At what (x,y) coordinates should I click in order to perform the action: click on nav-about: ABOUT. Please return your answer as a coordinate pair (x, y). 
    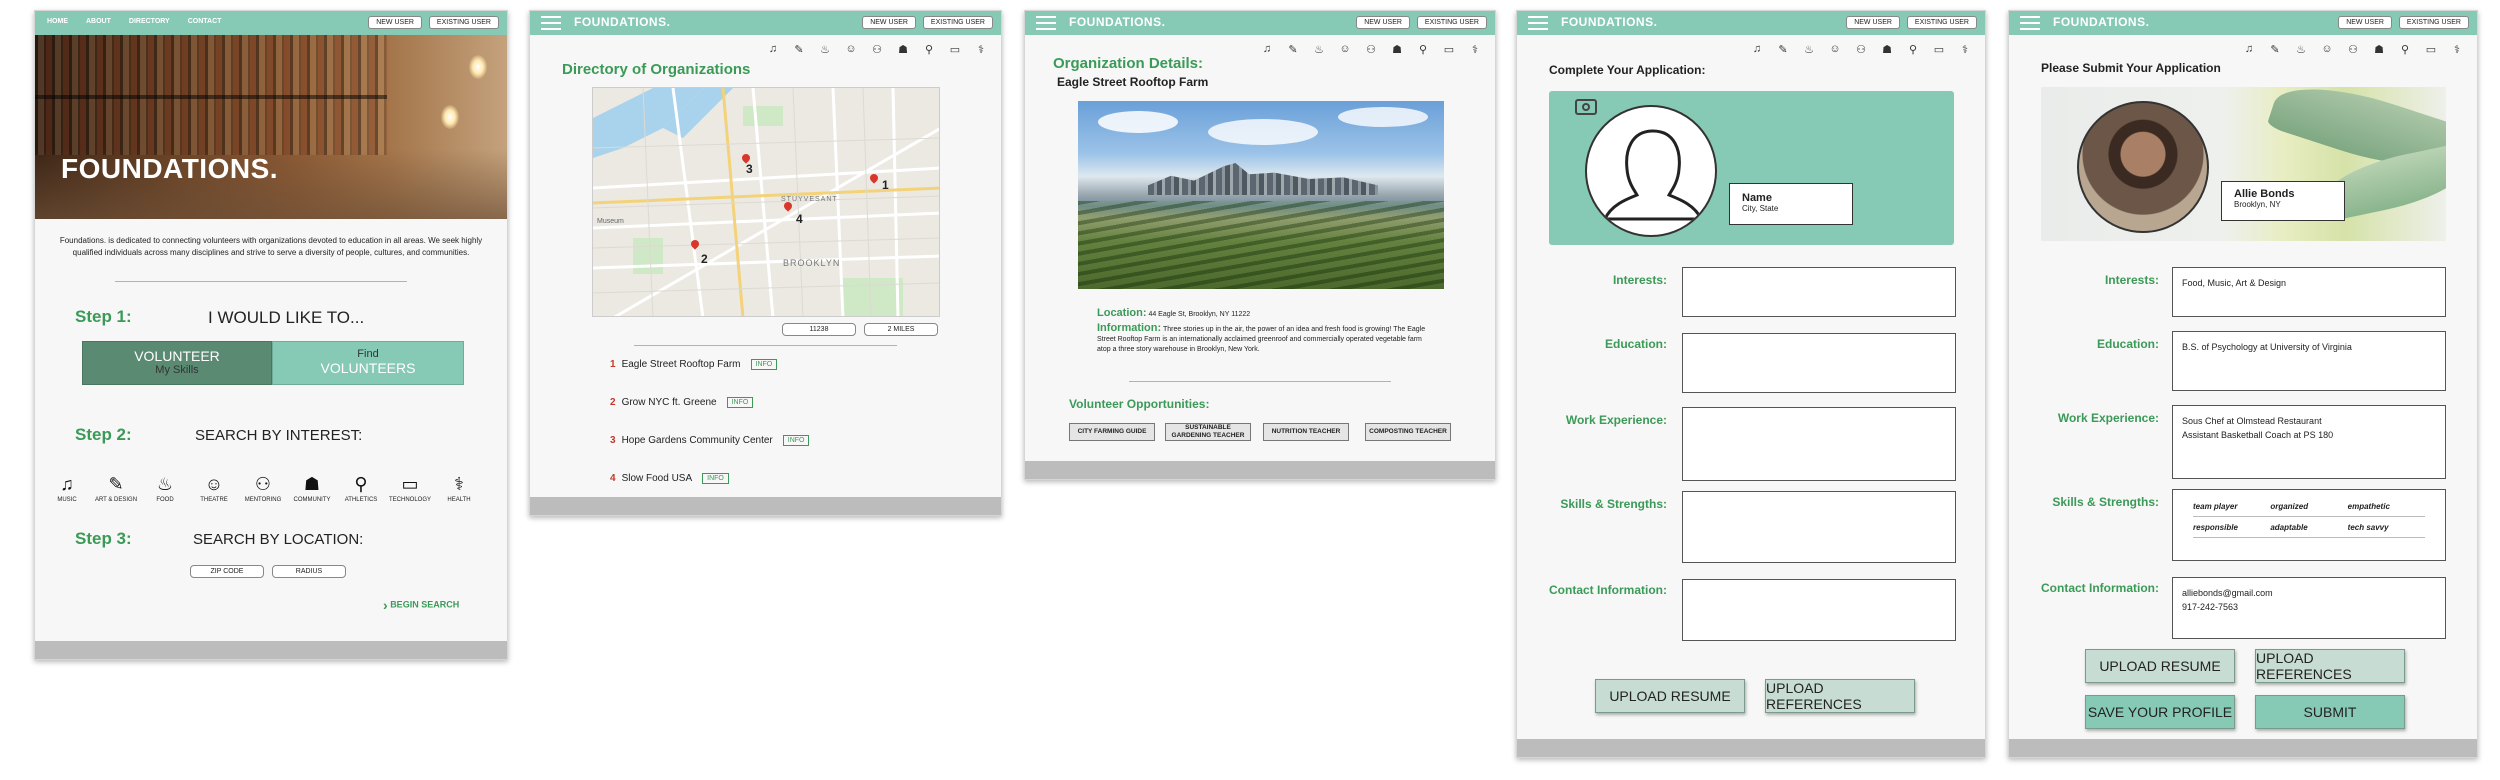
    Looking at the image, I should click on (98, 21).